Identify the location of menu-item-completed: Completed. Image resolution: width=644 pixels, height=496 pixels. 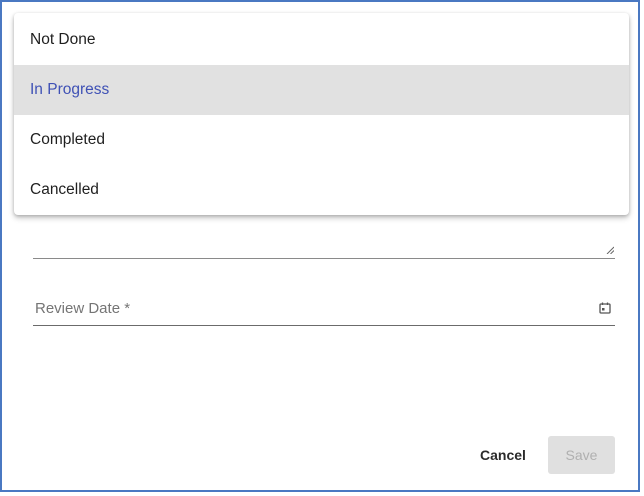
(321, 140).